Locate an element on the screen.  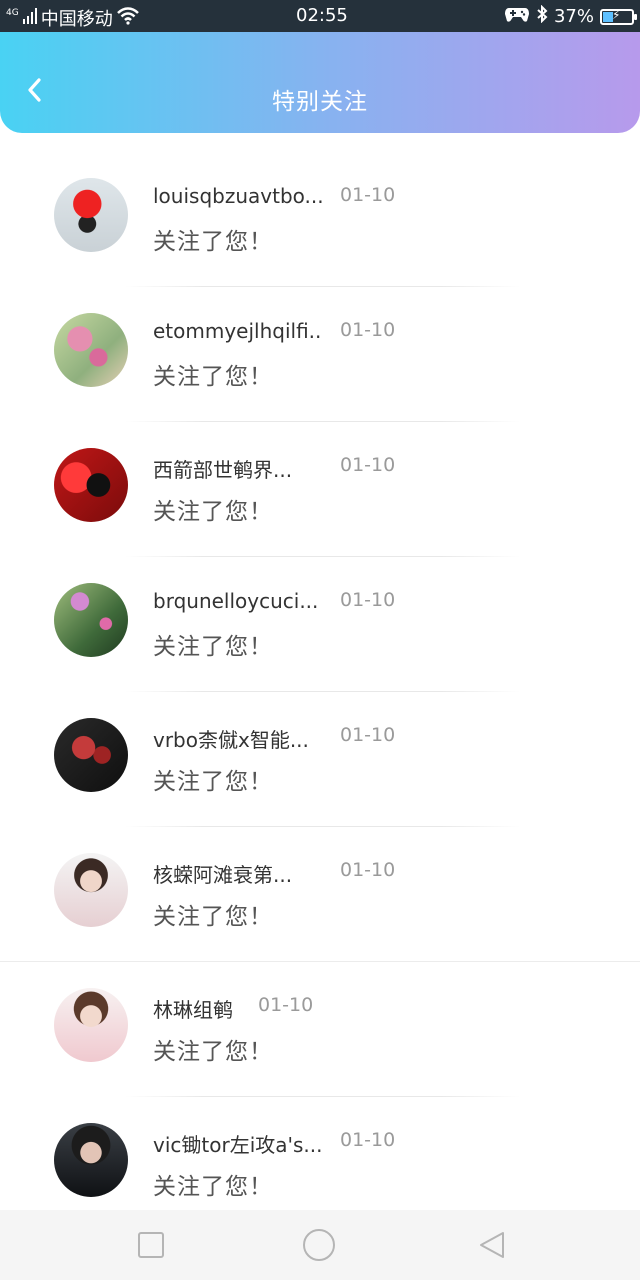
list-item: vrbo柰僦x智能... 01-10 关注了您！ is located at coordinates (320, 759).